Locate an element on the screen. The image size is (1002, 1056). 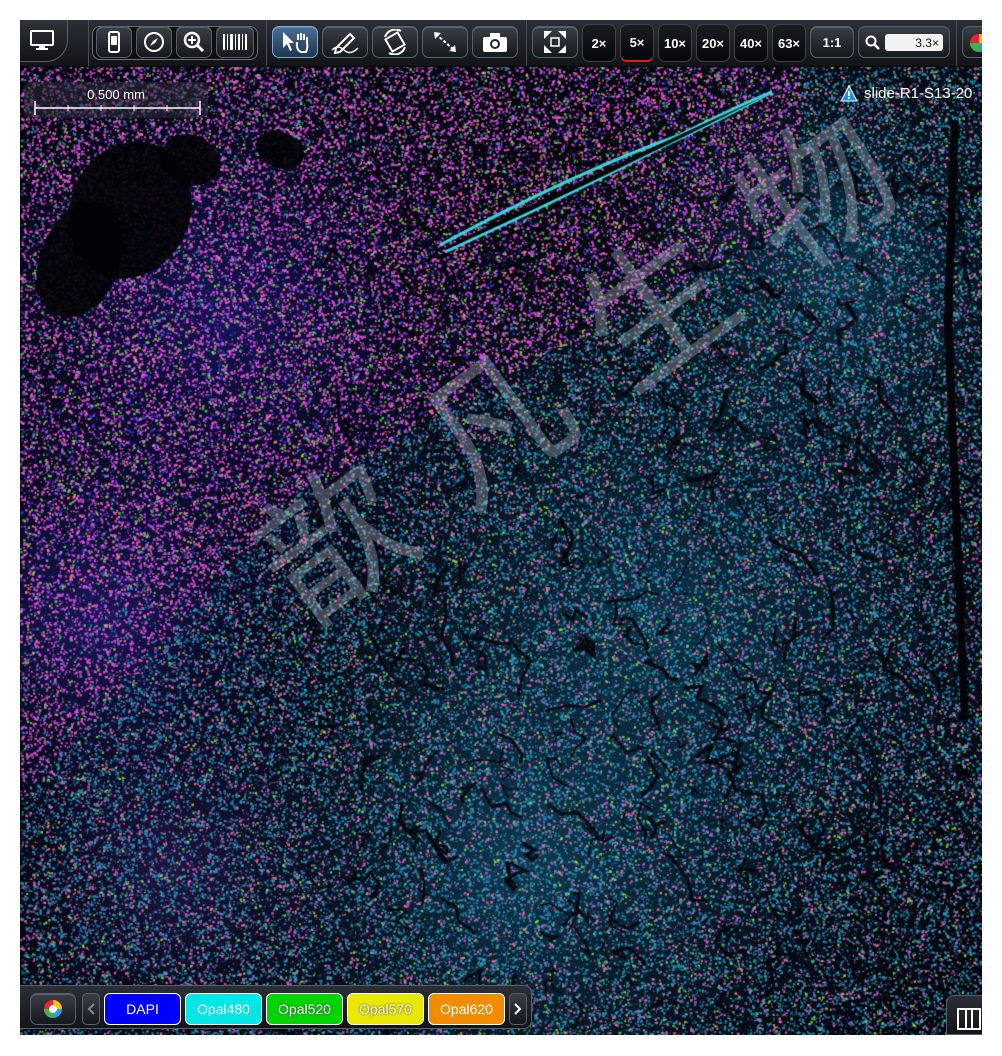
barcode-icon is located at coordinates (235, 42).